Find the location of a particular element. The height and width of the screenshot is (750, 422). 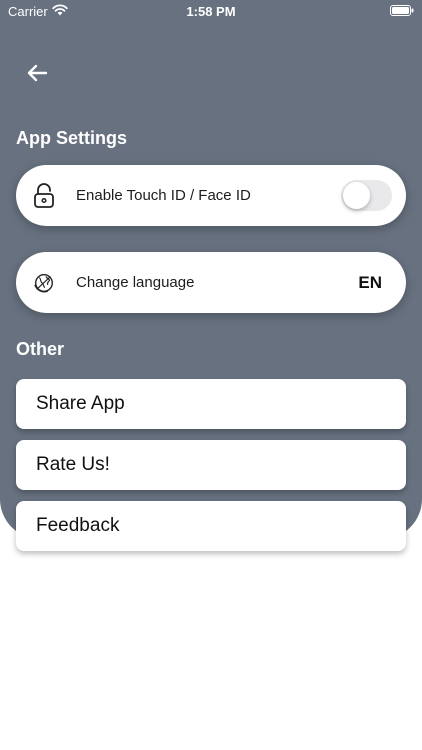

section-title-app-settings: App Settings is located at coordinates (71, 138).